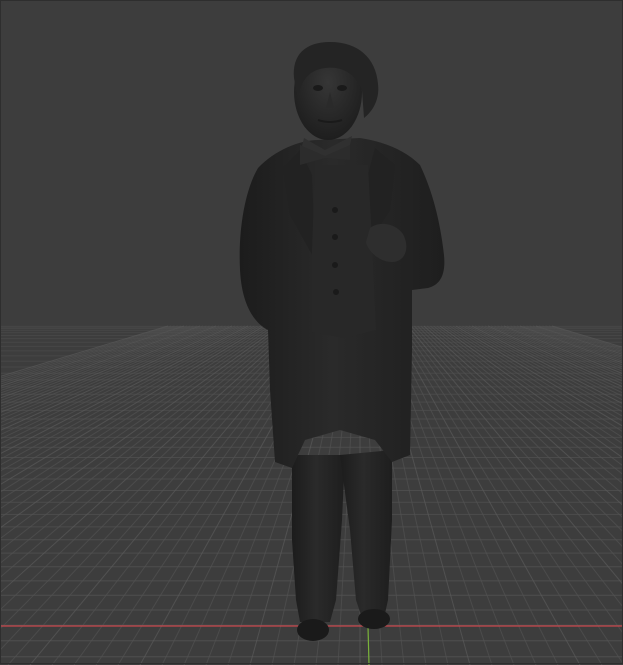 Image resolution: width=623 pixels, height=665 pixels. What do you see at coordinates (342, 88) in the screenshot?
I see `model-eye-right` at bounding box center [342, 88].